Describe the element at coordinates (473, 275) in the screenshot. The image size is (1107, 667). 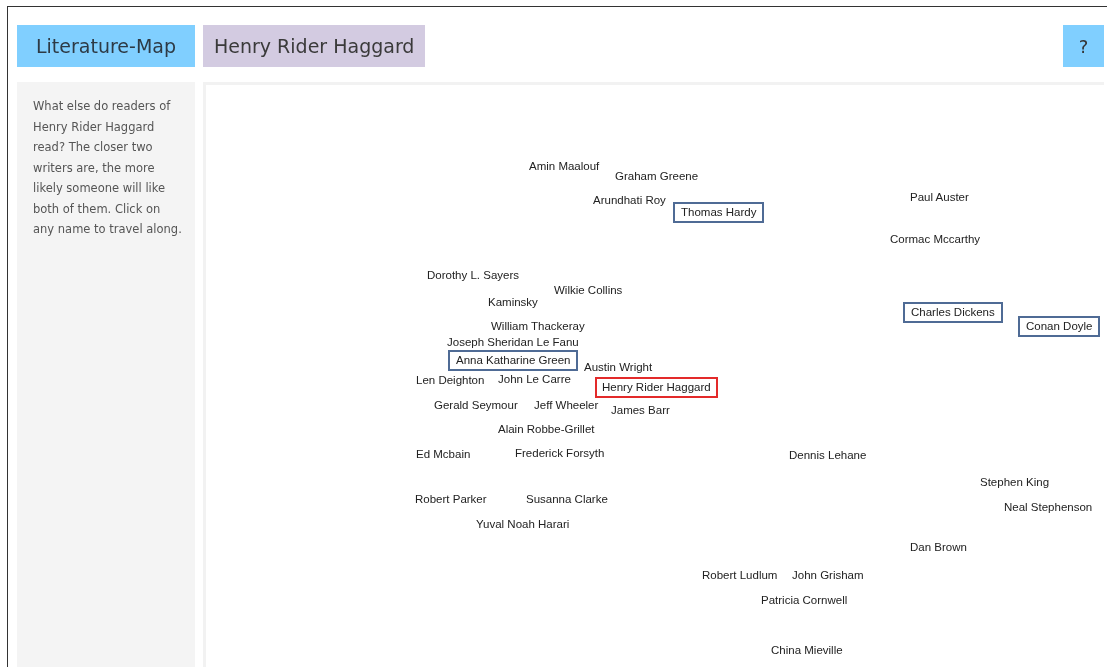
I see `author-link: Dorothy L. Sayers` at that location.